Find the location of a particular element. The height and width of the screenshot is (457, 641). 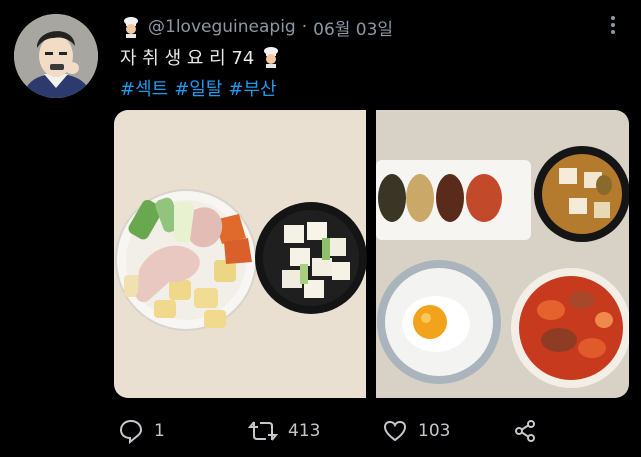

hashtag-list: #섹트 #일탈 #부산 is located at coordinates (198, 88).